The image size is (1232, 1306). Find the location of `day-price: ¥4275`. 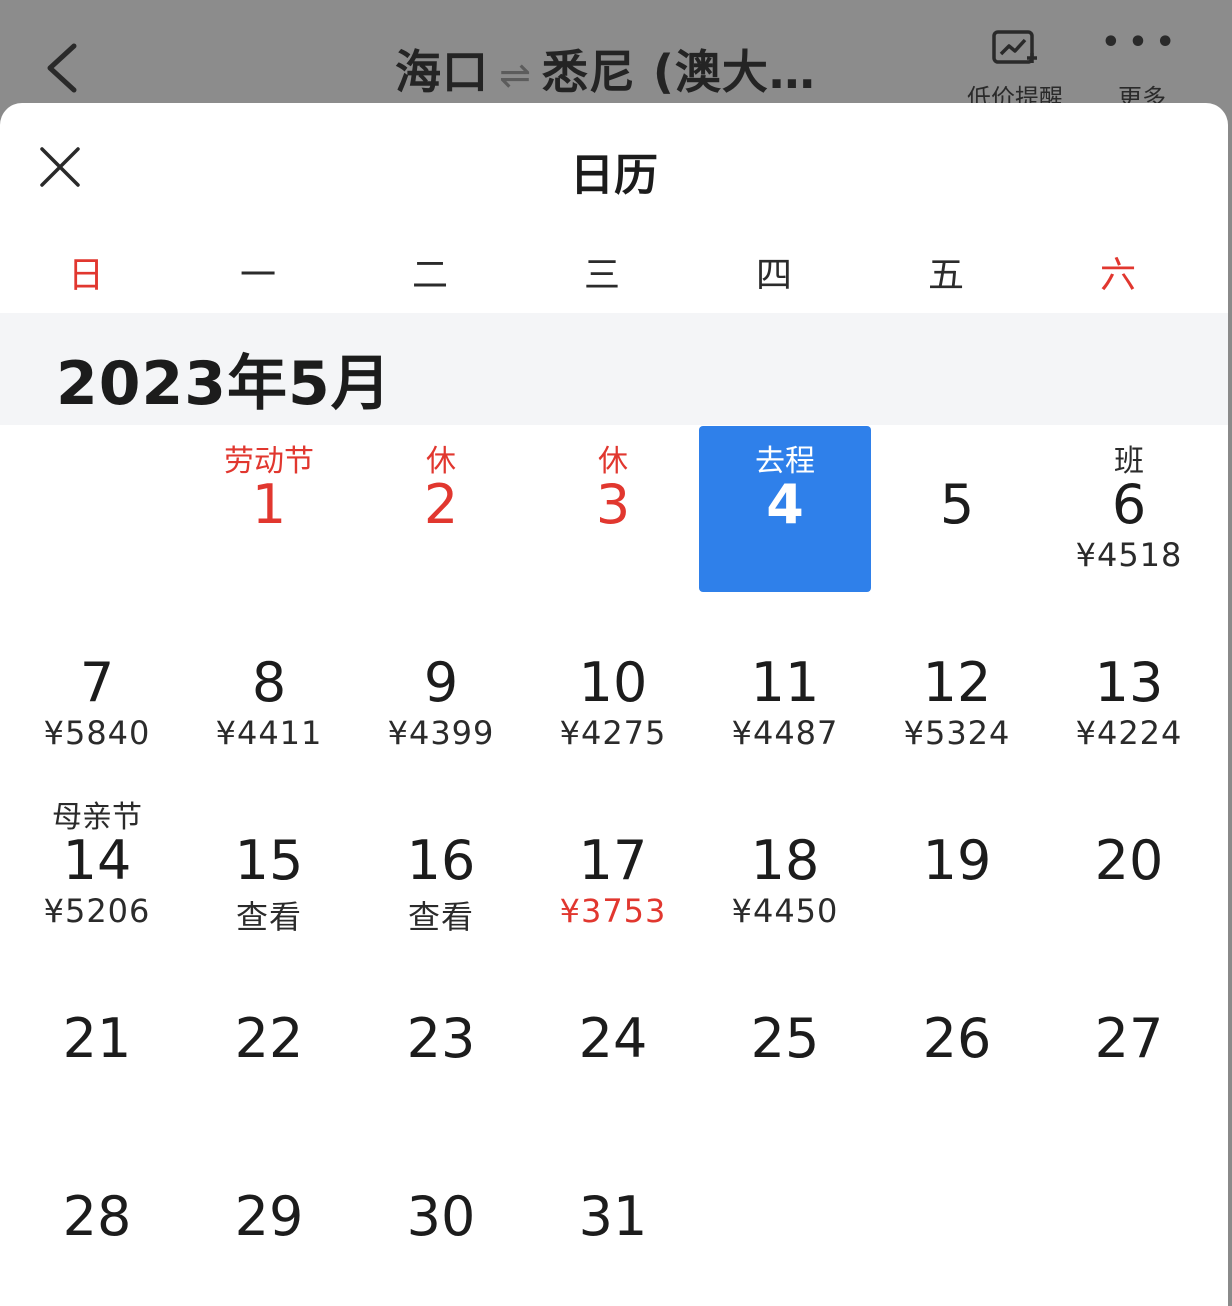

day-price: ¥4275 is located at coordinates (613, 733).